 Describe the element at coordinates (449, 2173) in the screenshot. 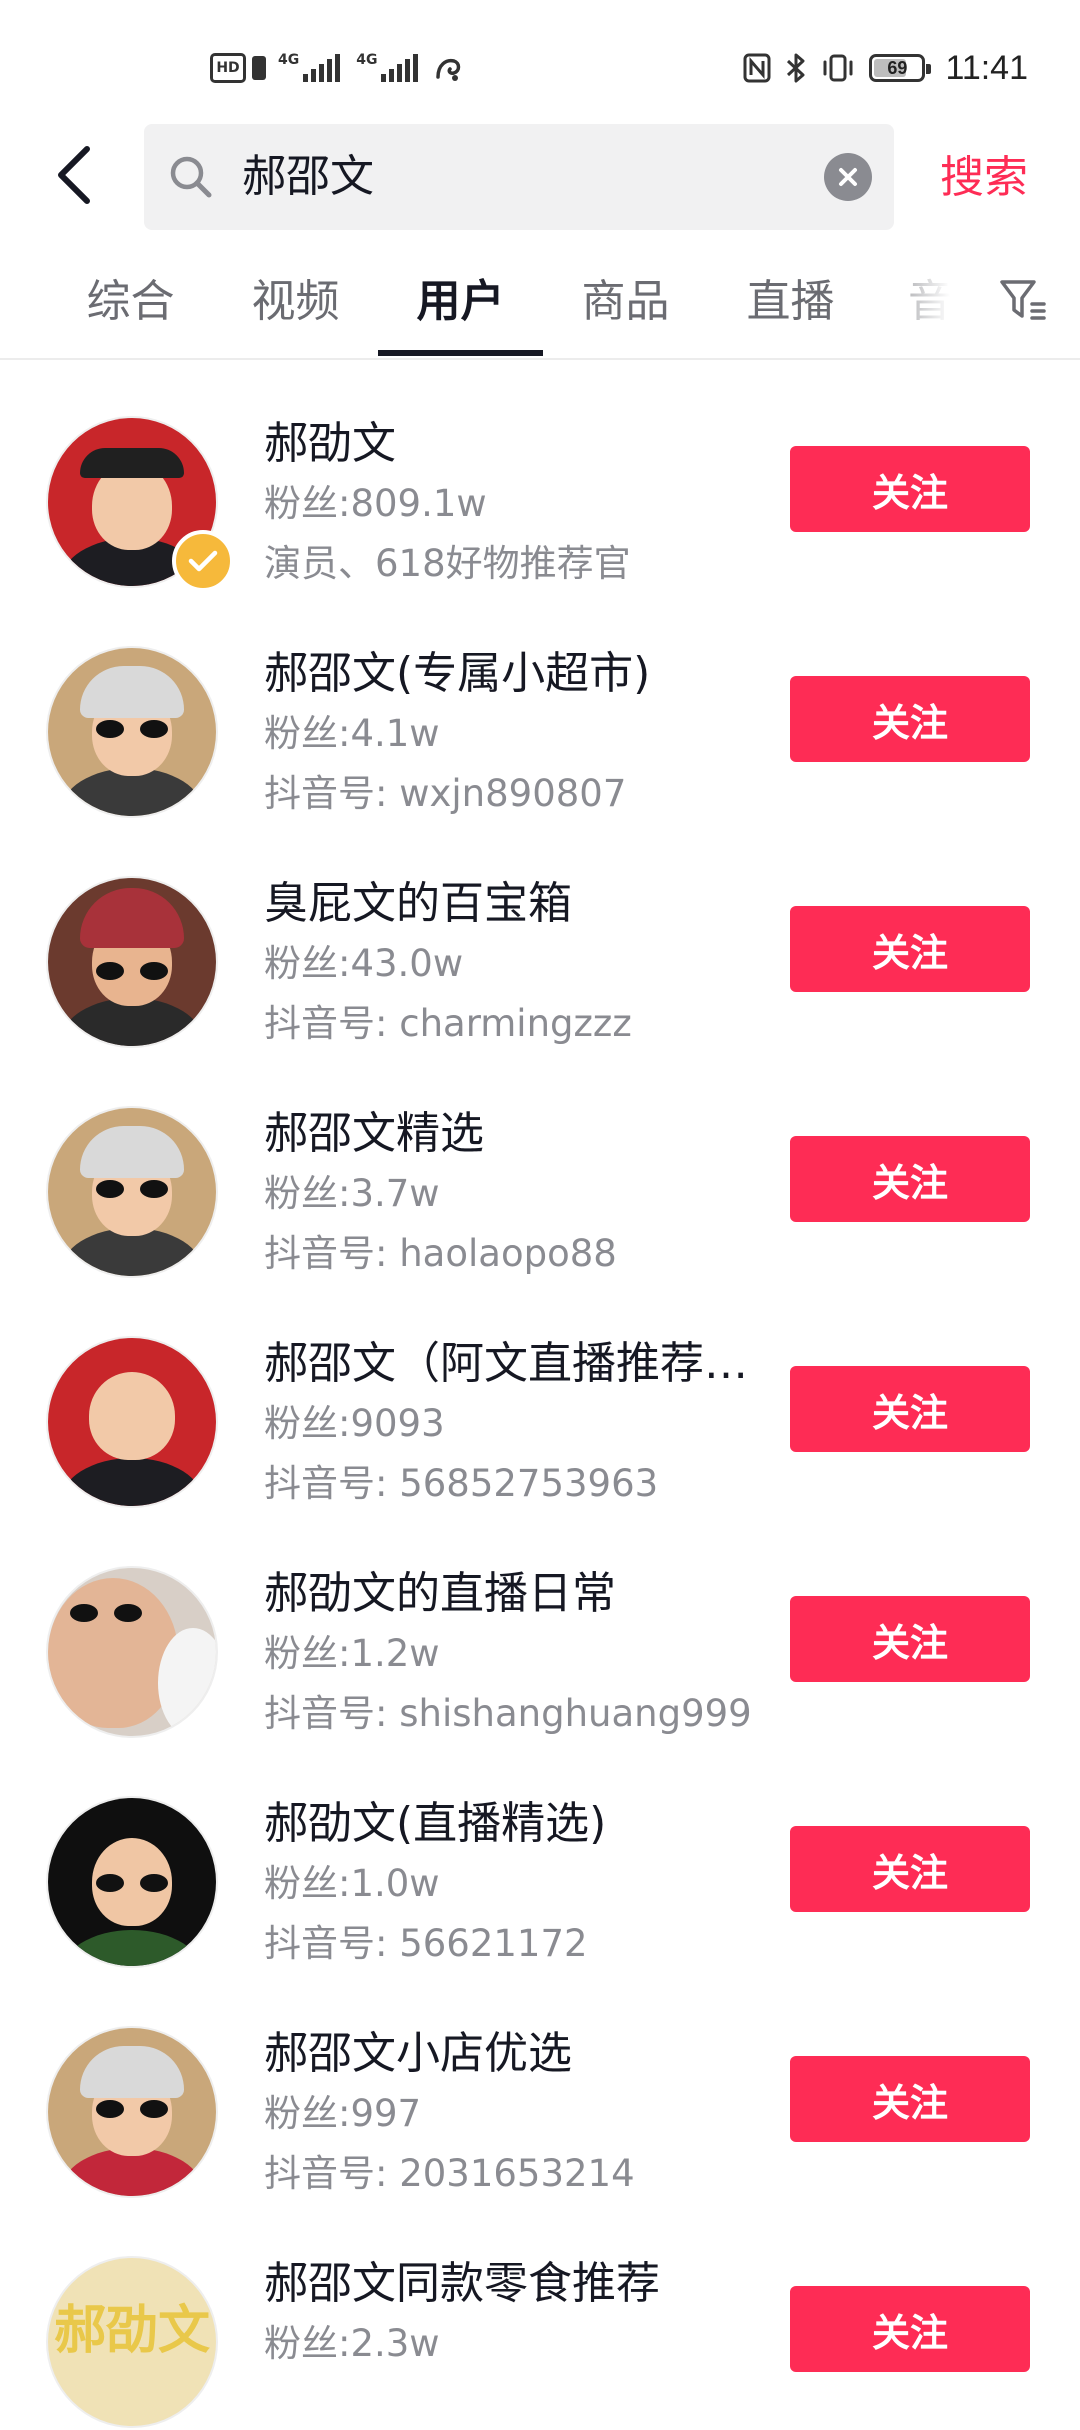

I see `user-douyin-id: 抖音号: 2031653214` at that location.